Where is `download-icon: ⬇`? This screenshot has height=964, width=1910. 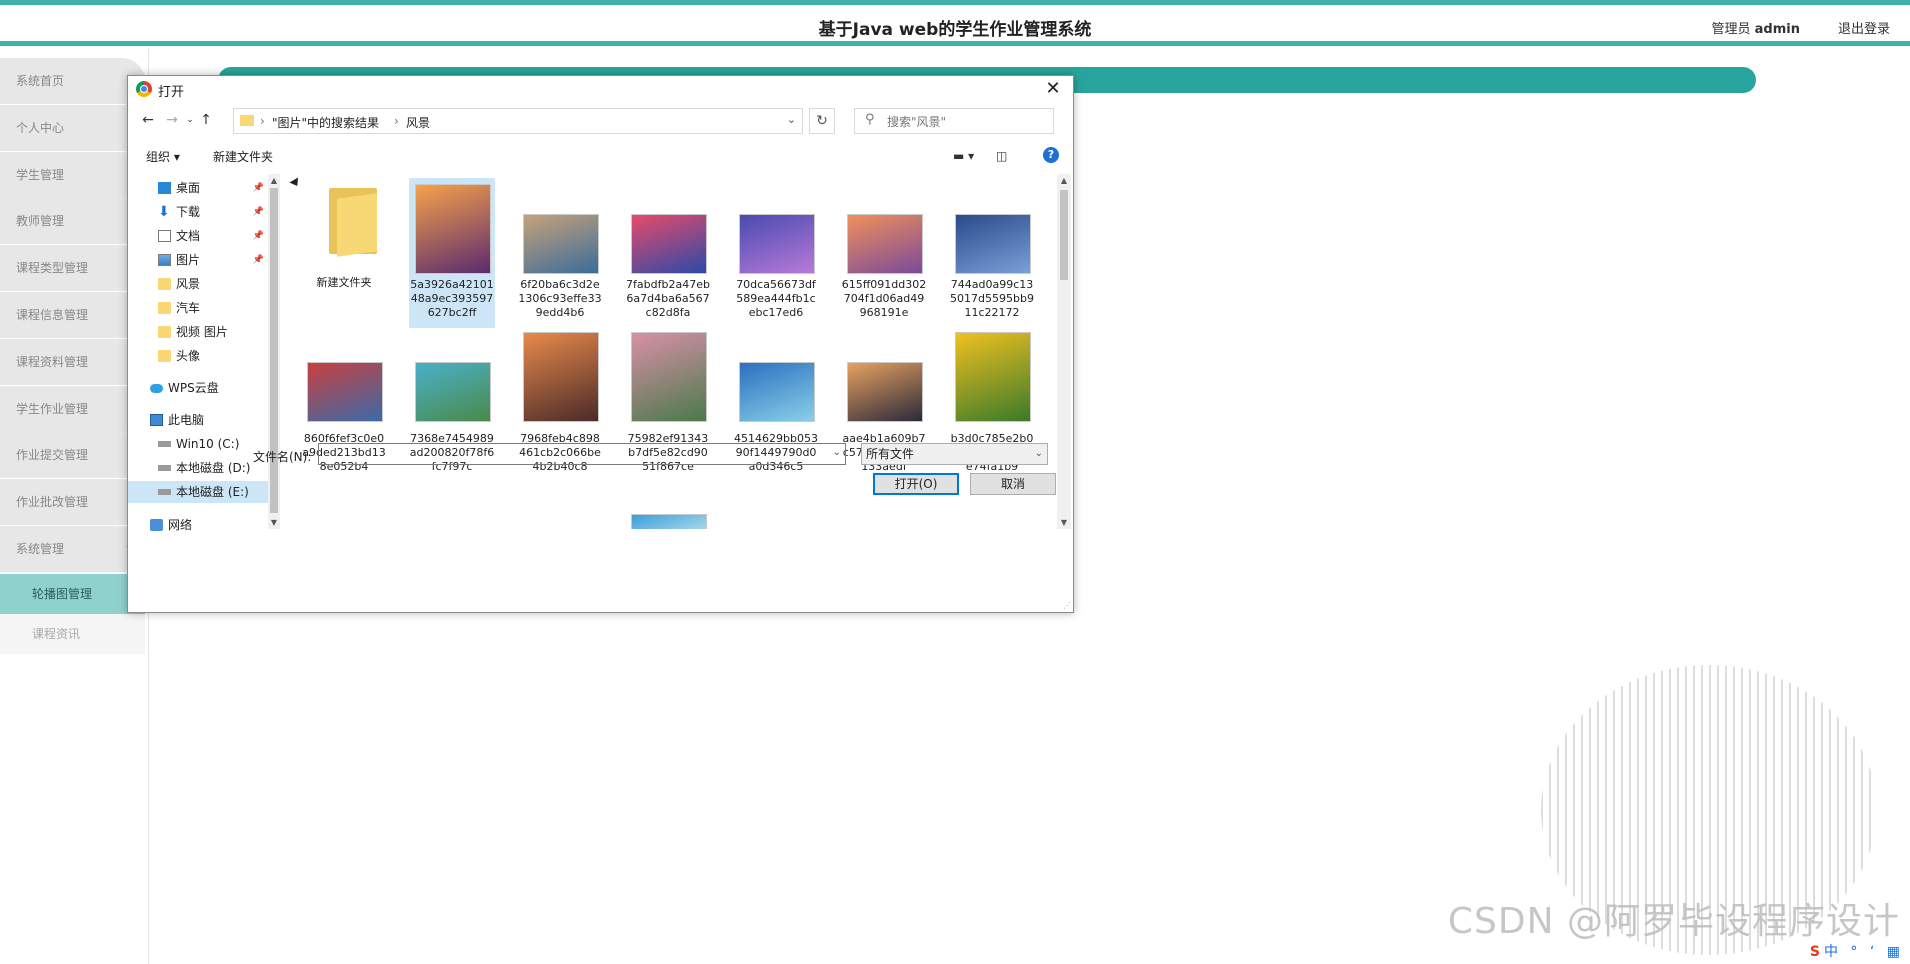 download-icon: ⬇ is located at coordinates (164, 212).